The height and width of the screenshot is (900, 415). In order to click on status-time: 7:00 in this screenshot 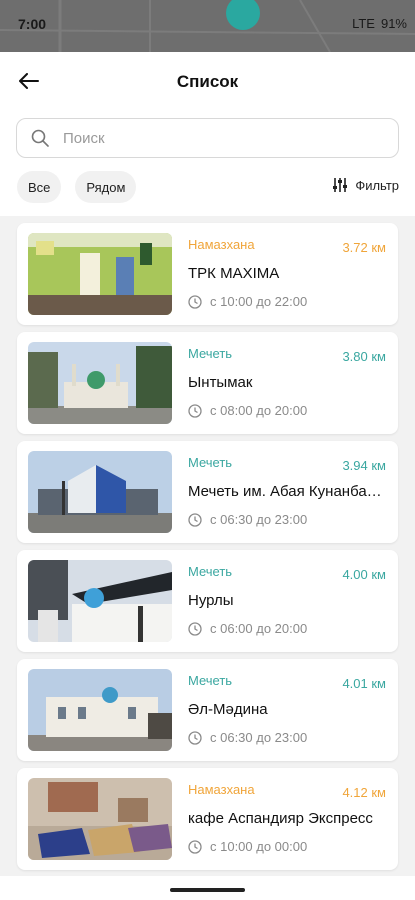, I will do `click(32, 24)`.